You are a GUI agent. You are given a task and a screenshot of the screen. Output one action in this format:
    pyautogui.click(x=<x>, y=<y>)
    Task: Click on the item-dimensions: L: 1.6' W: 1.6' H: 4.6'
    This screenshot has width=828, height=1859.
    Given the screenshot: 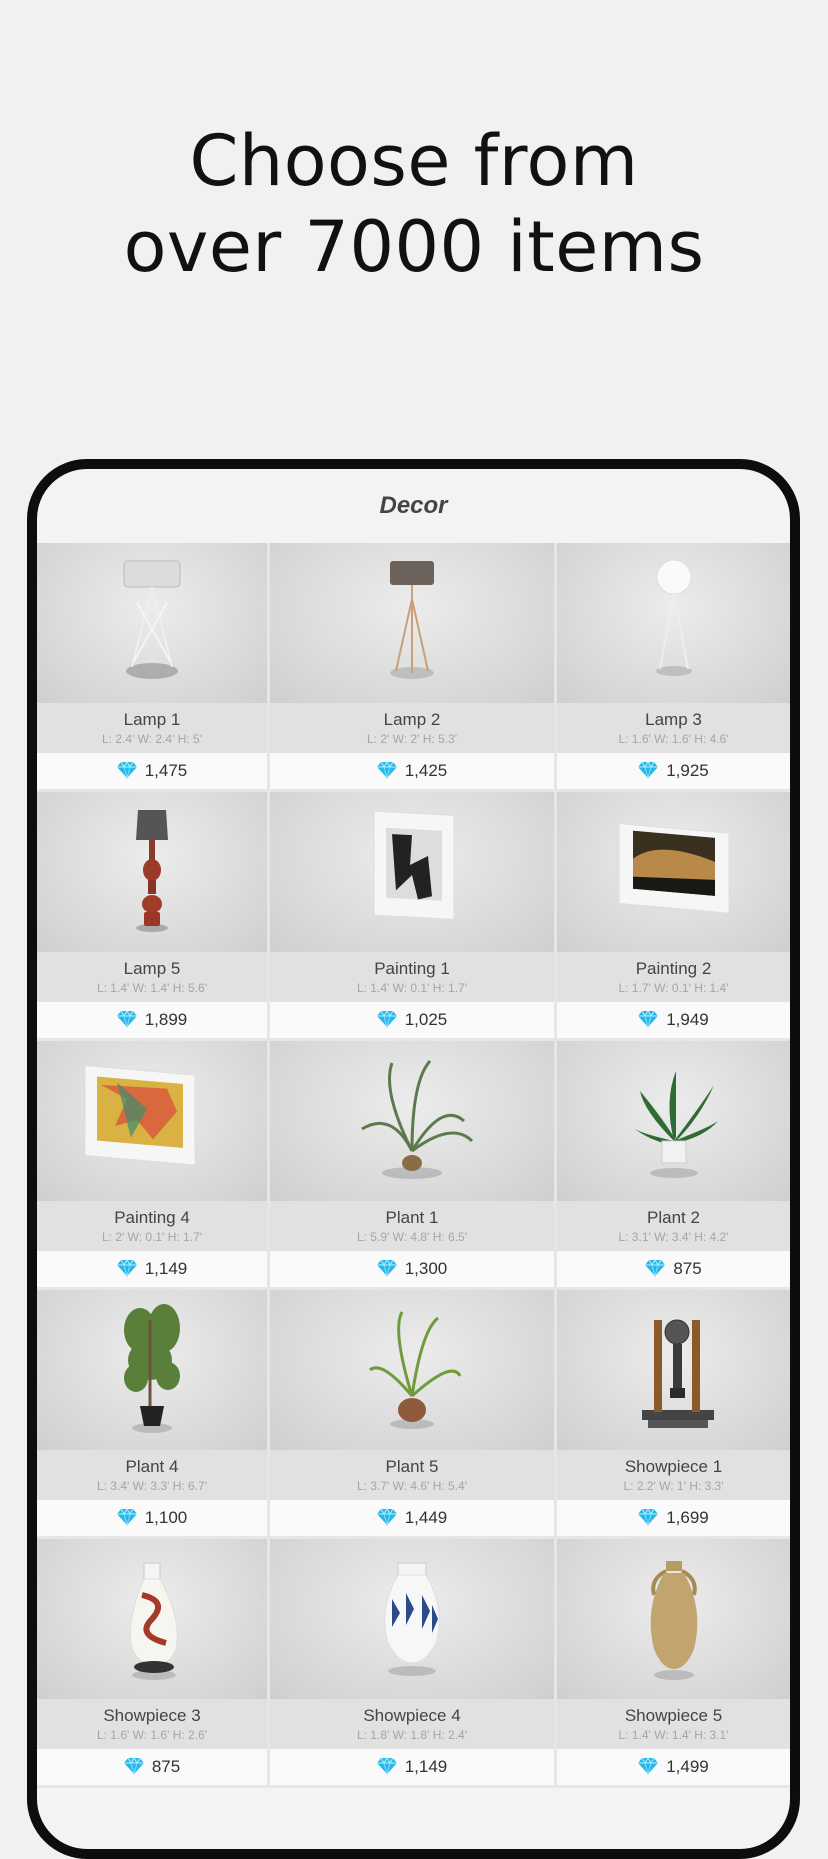 What is the action you would take?
    pyautogui.click(x=673, y=739)
    